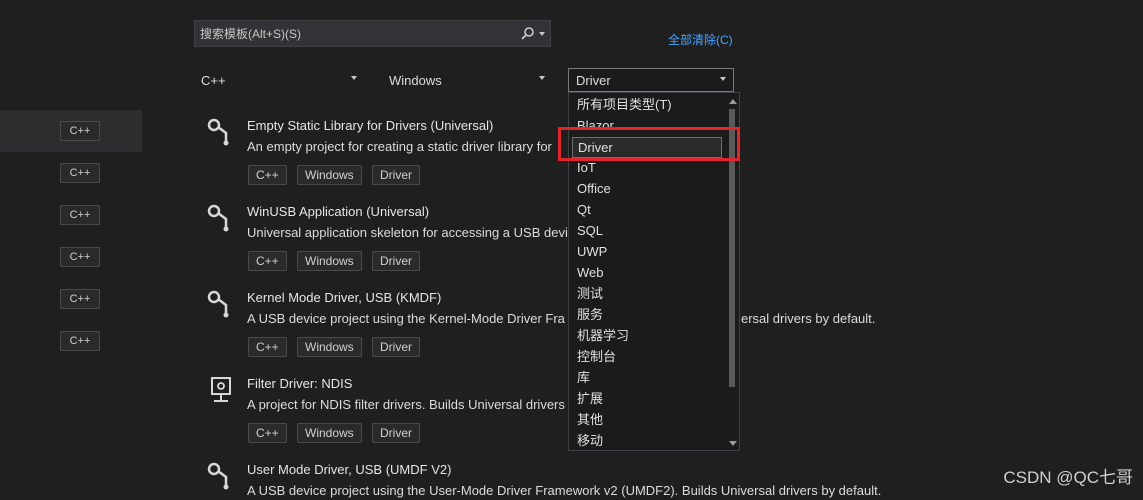 This screenshot has width=1143, height=500. I want to click on dropdown-option: 其他, so click(590, 419).